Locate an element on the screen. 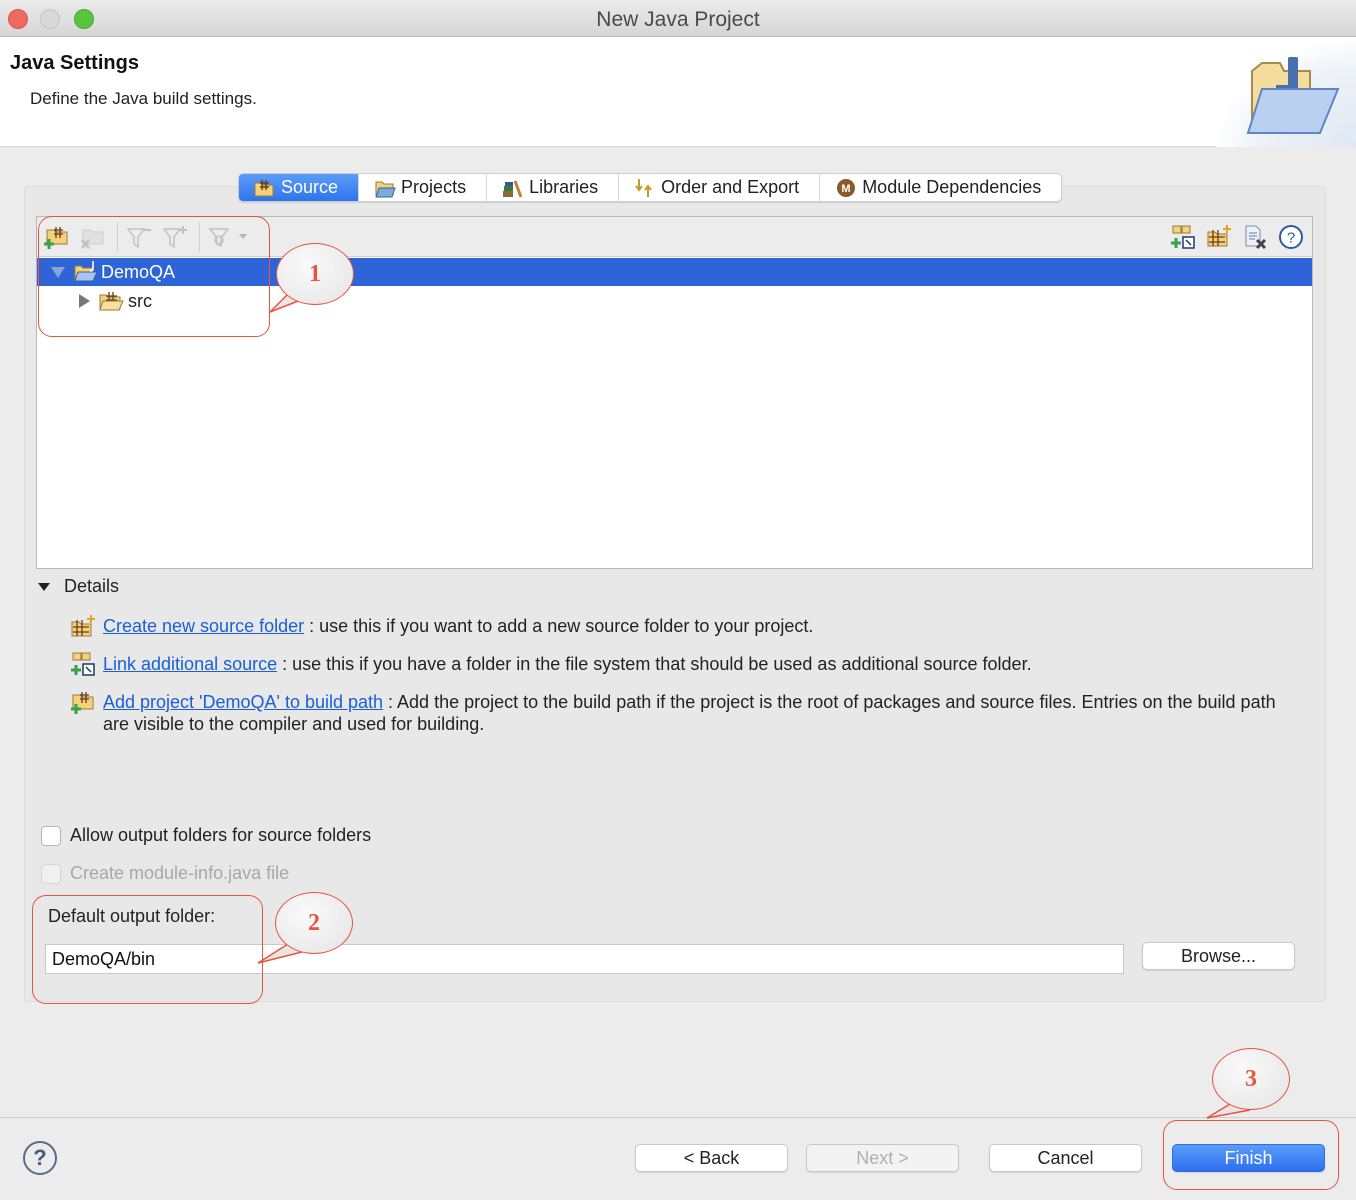 This screenshot has height=1200, width=1356. configure-icon is located at coordinates (227, 238).